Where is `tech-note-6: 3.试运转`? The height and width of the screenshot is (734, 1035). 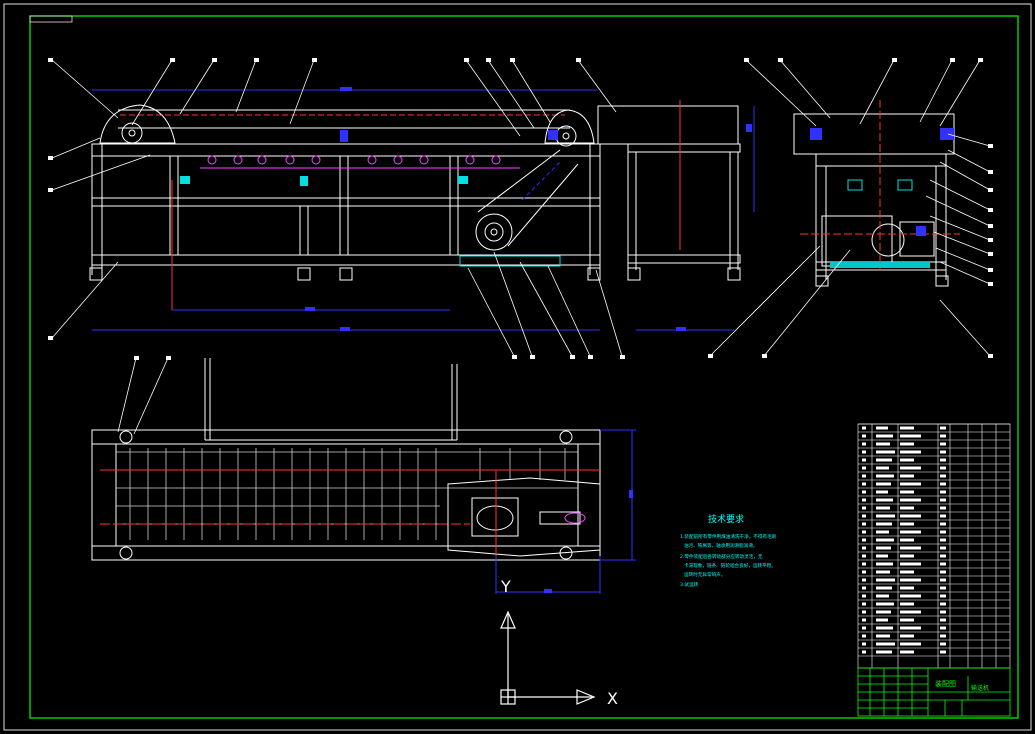 tech-note-6: 3.试运转 is located at coordinates (689, 584).